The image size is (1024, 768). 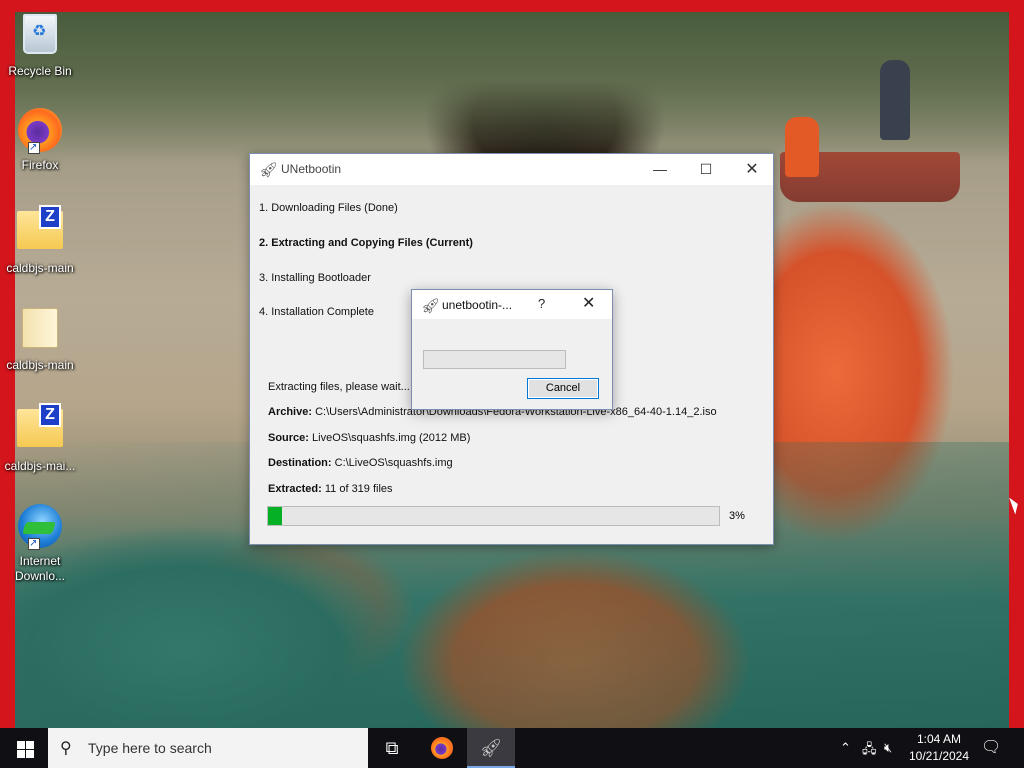 I want to click on desktop-icon-caldbjs-folder: caldbjs-main, so click(x=40, y=338).